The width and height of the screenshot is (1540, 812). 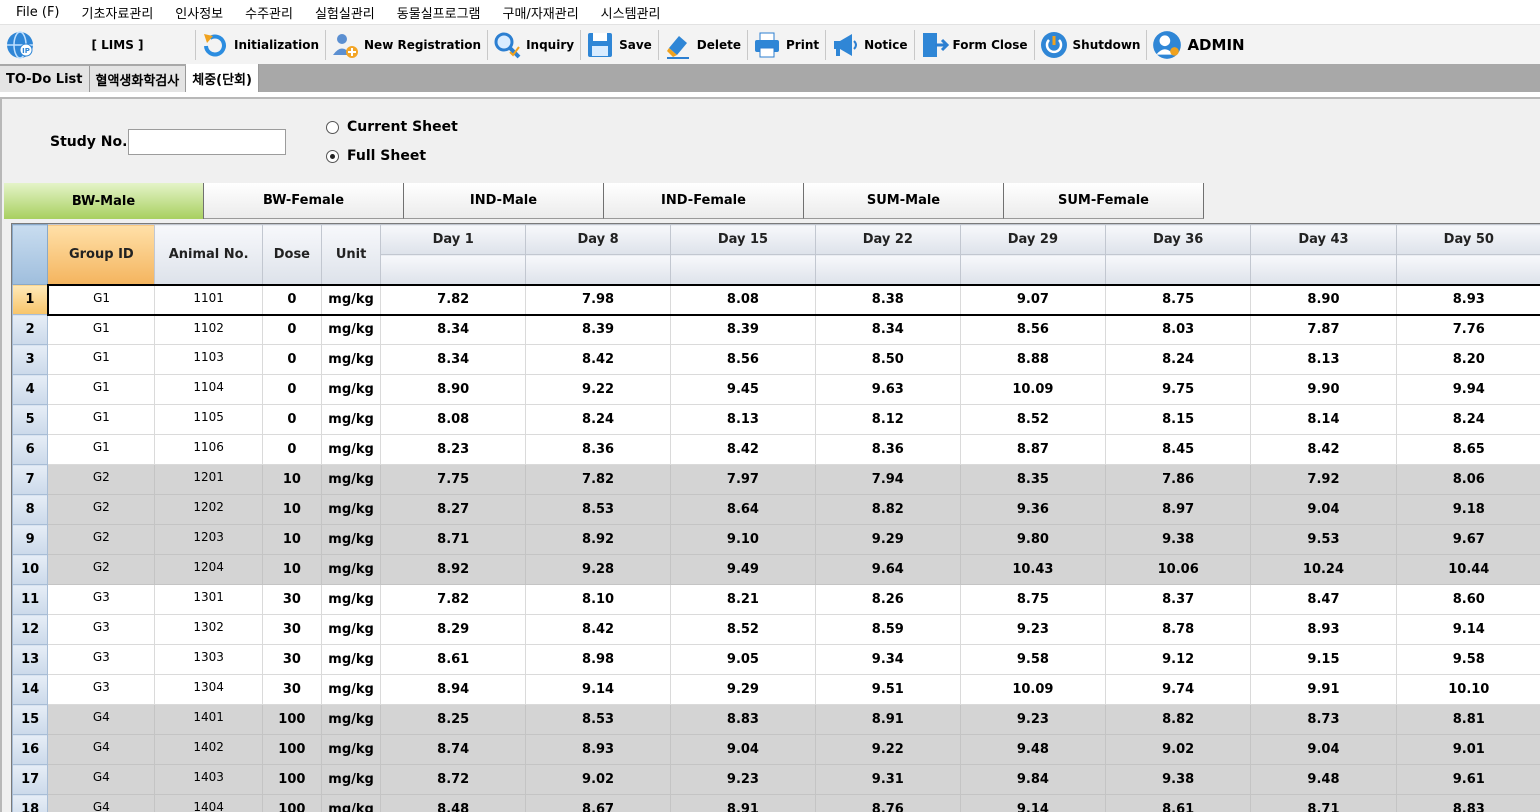 I want to click on header-day-29: Day 29, so click(x=1033, y=239).